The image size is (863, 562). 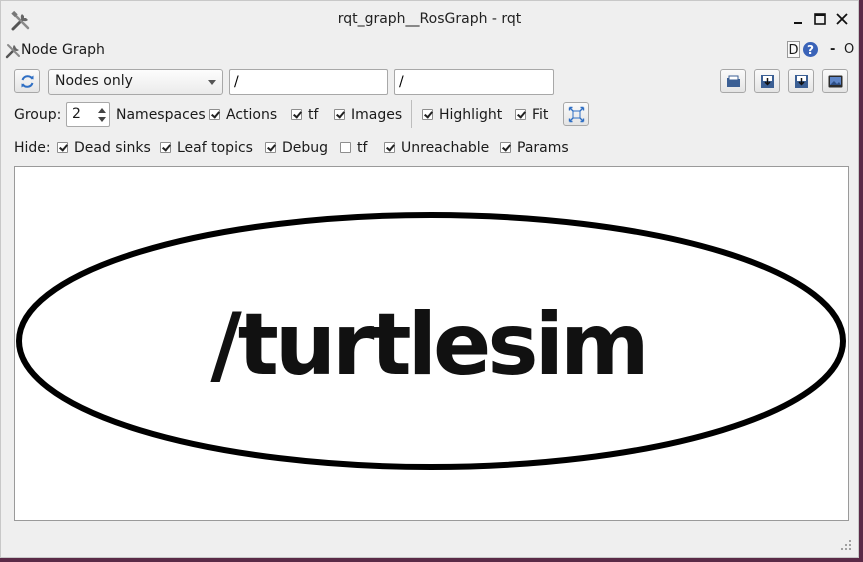 I want to click on tf-hide-checkbox, so click(x=345, y=147).